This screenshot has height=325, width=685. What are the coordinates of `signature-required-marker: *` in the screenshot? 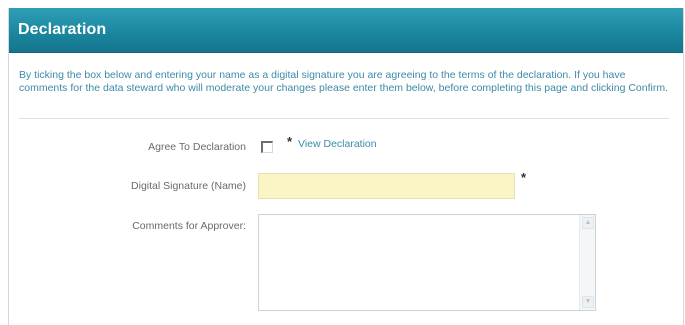 It's located at (524, 177).